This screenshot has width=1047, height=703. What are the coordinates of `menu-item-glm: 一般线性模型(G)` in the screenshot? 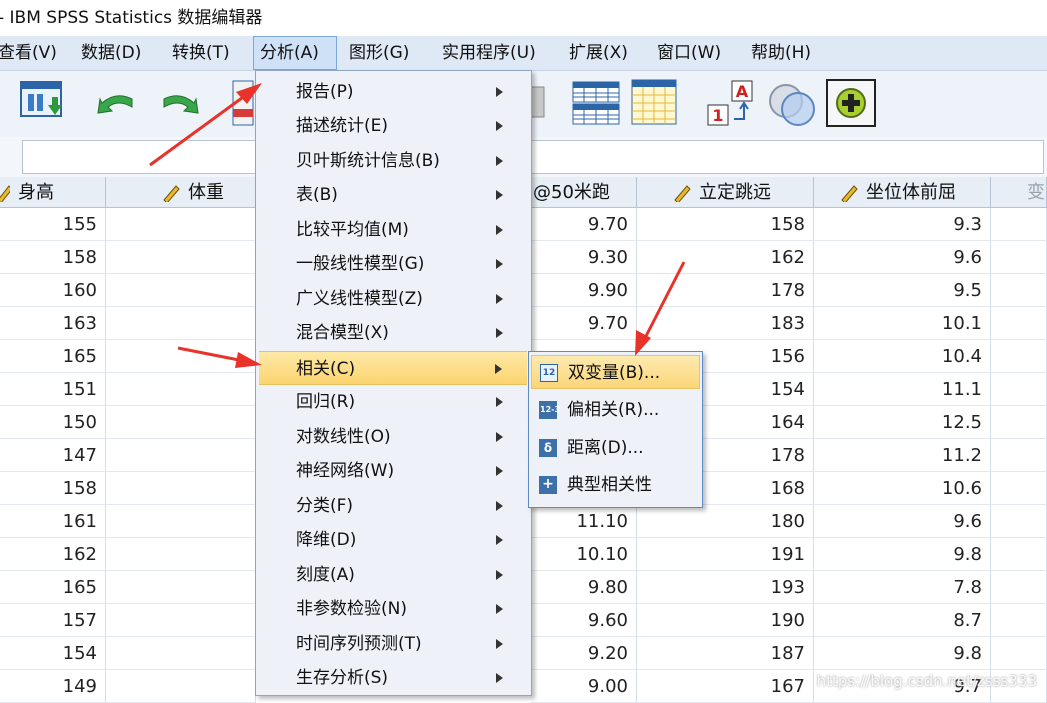 It's located at (393, 264).